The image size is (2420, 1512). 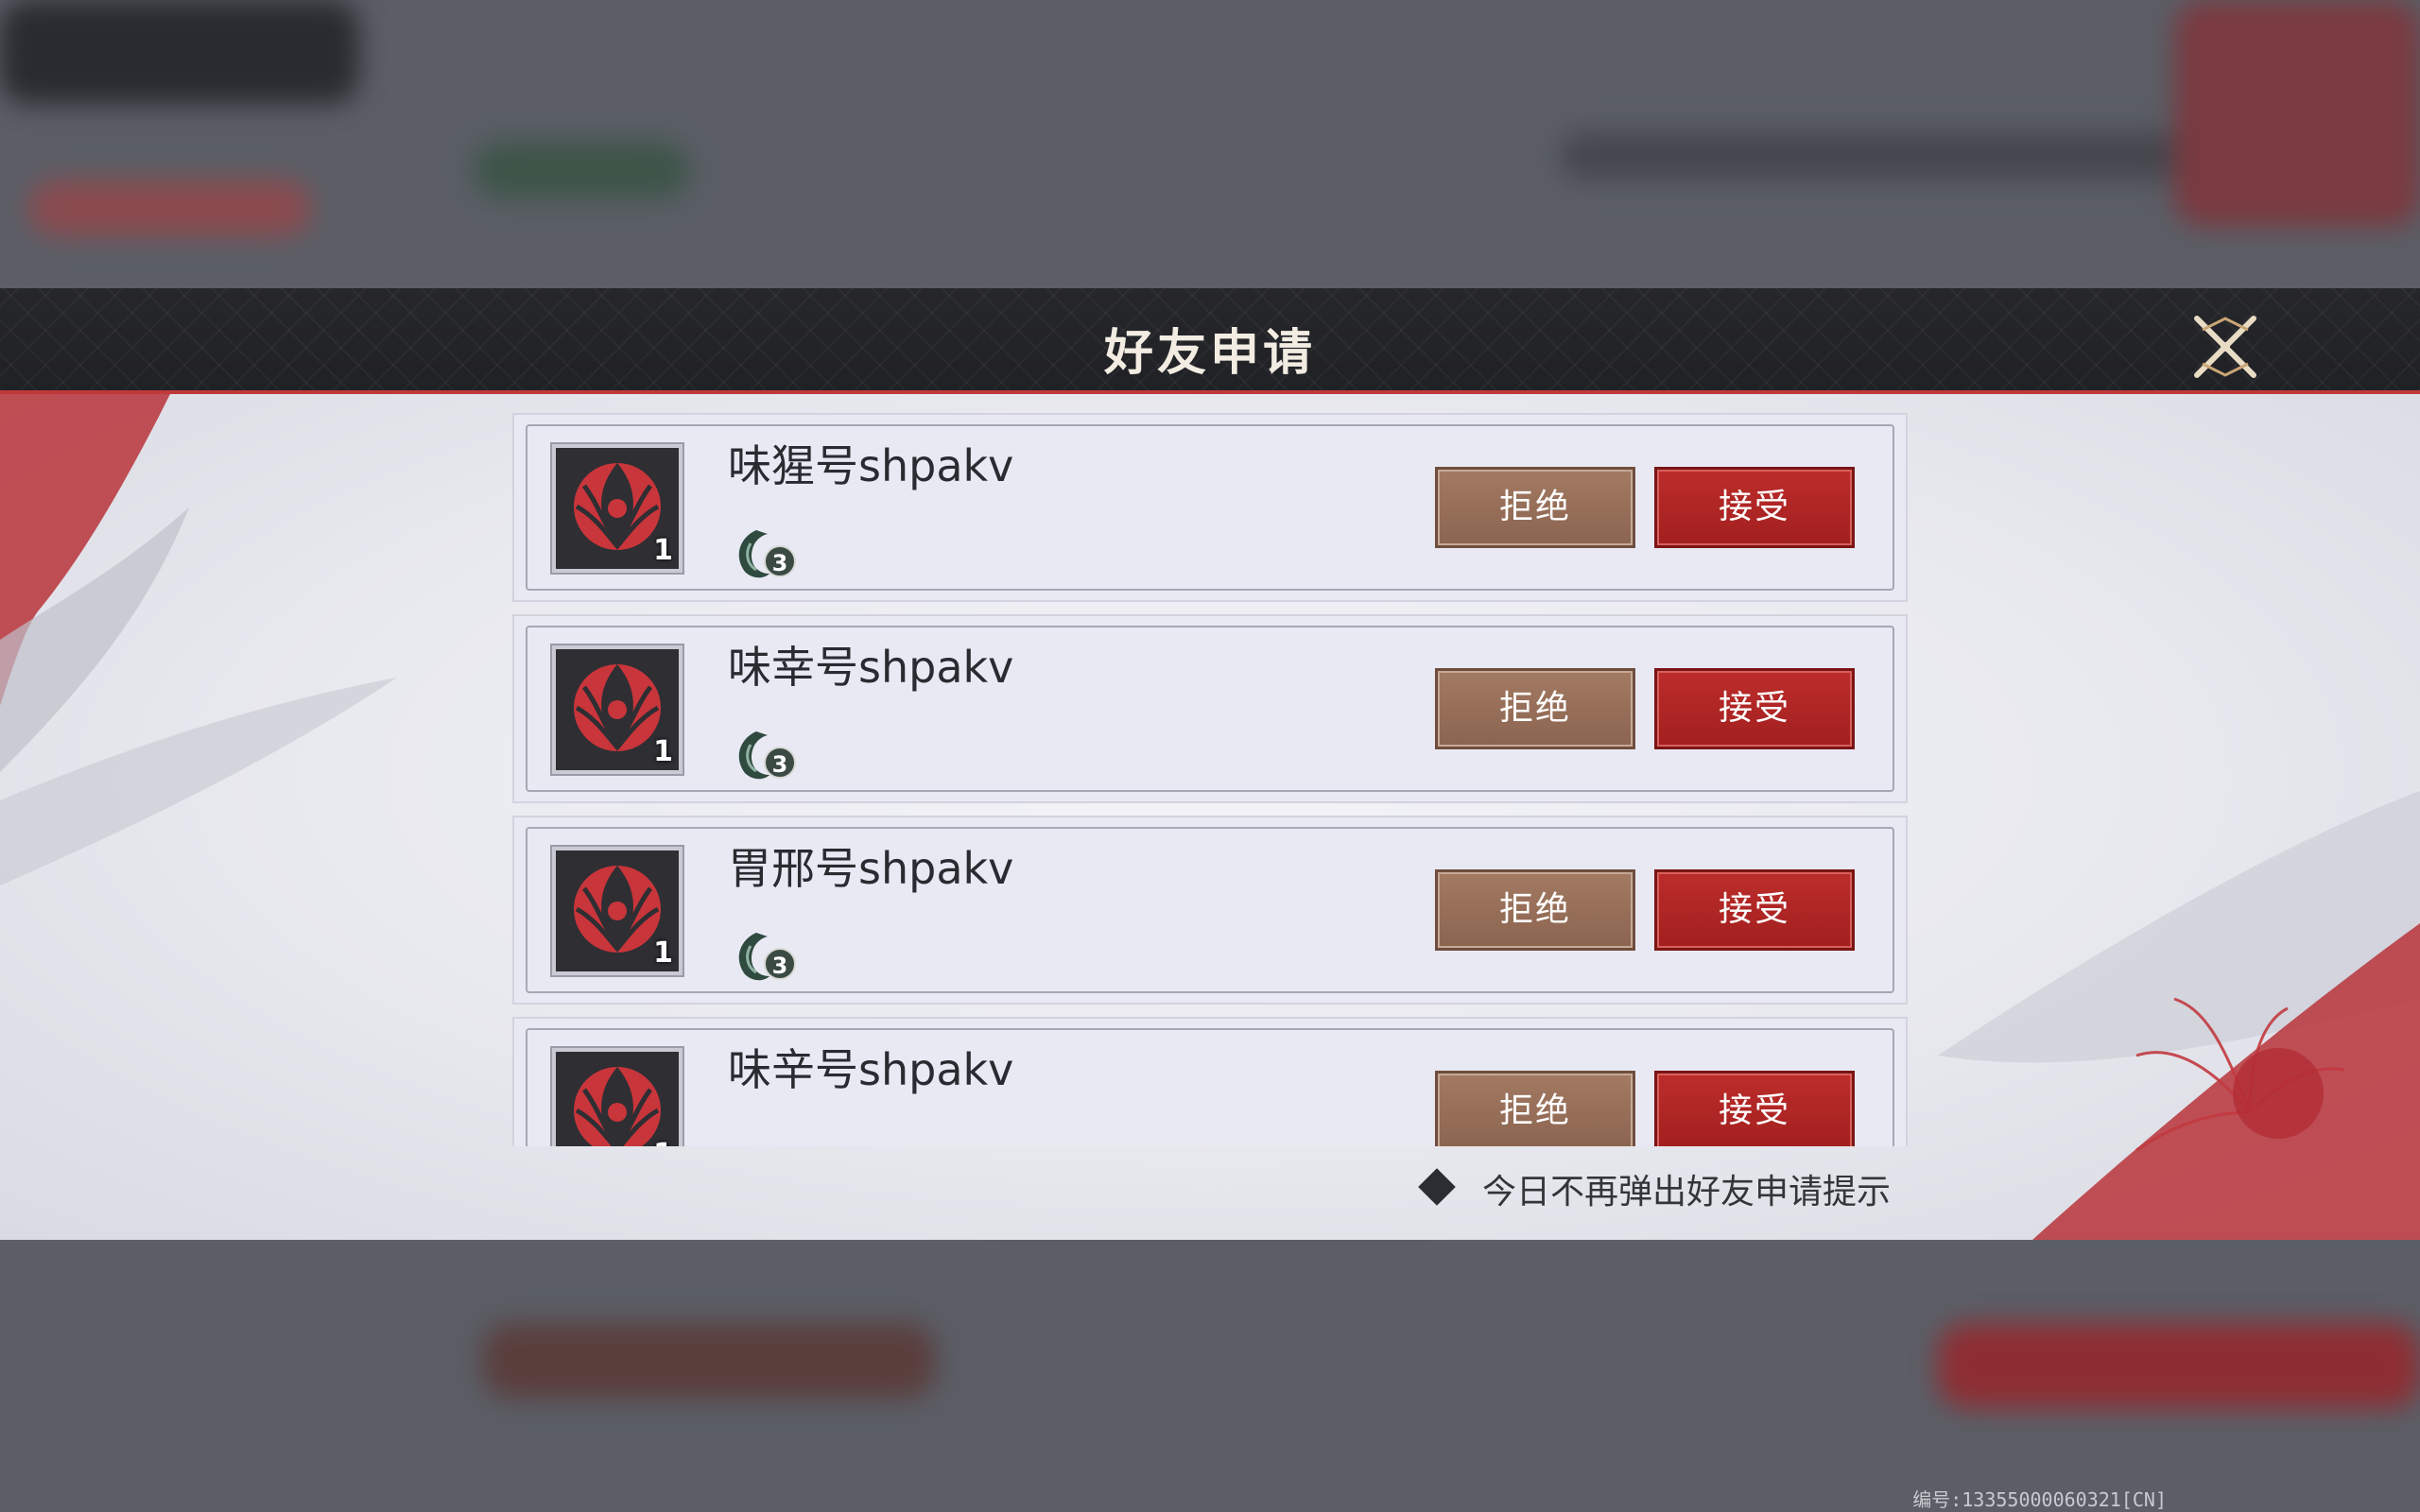 What do you see at coordinates (617, 1106) in the screenshot?
I see `clan-emblem-icon` at bounding box center [617, 1106].